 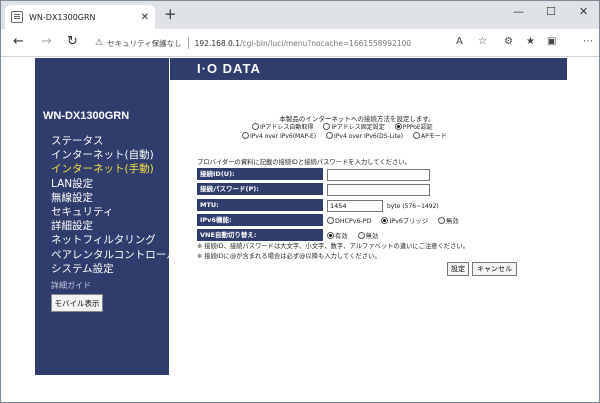 What do you see at coordinates (62, 17) in the screenshot?
I see `tab-title: WN-DX1300GRN` at bounding box center [62, 17].